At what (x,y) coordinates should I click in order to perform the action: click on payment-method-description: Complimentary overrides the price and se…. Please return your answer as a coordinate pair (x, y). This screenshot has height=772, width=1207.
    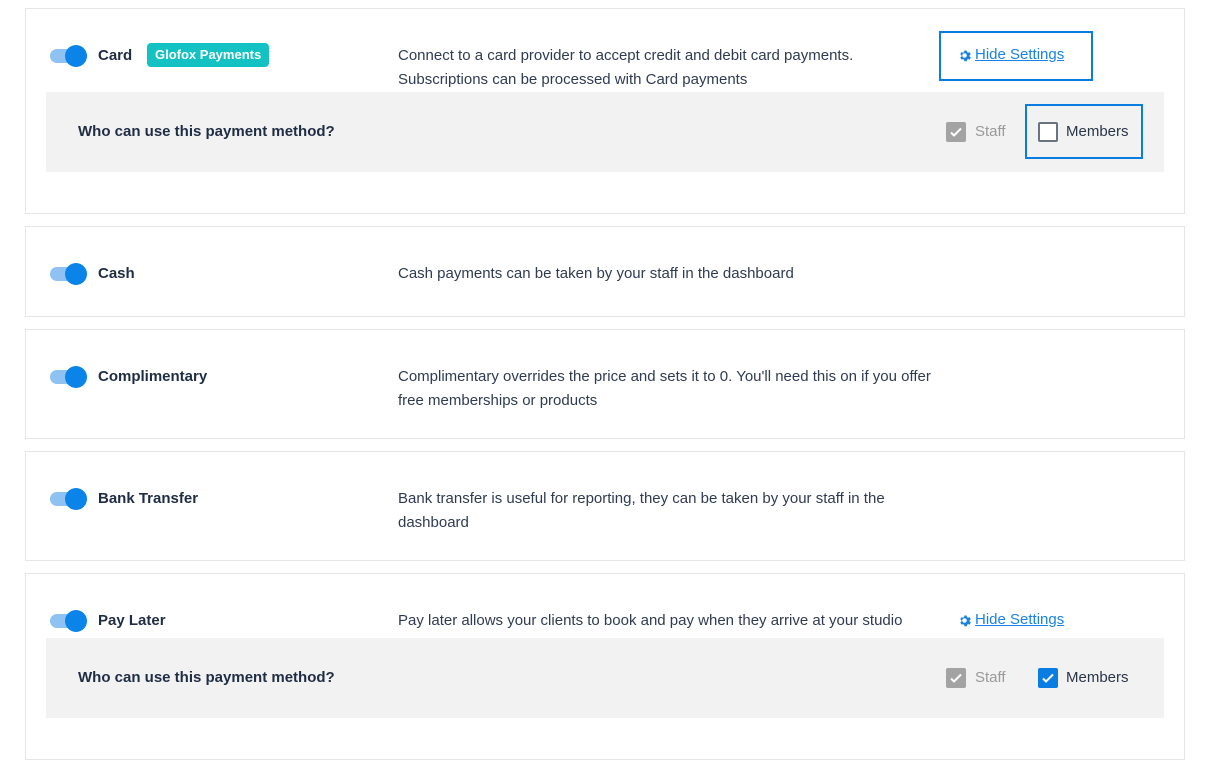
    Looking at the image, I should click on (664, 388).